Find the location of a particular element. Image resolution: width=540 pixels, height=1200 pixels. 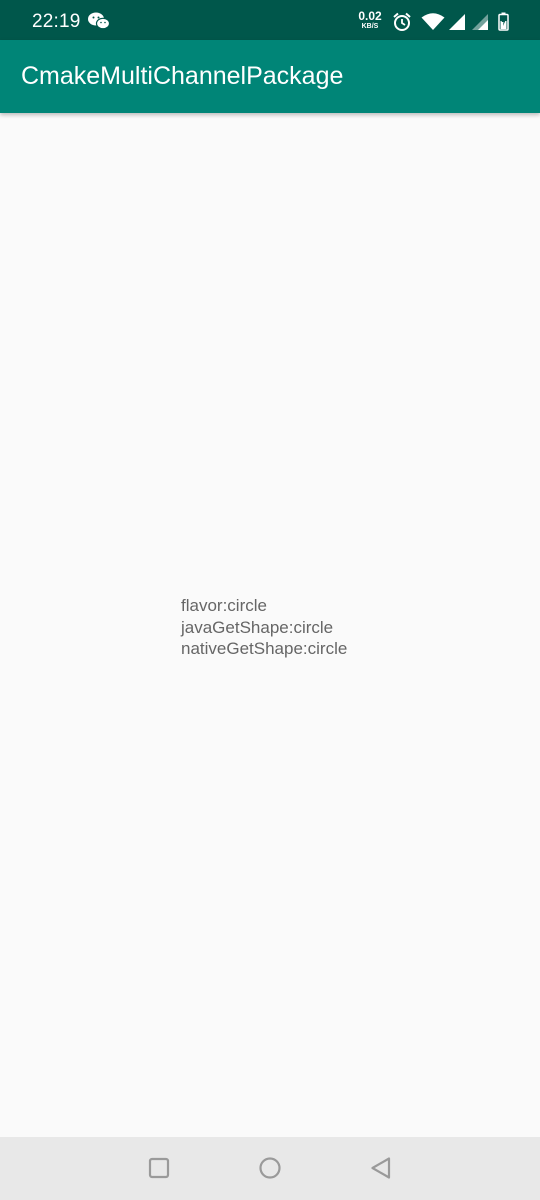

wifi-icon is located at coordinates (433, 21).